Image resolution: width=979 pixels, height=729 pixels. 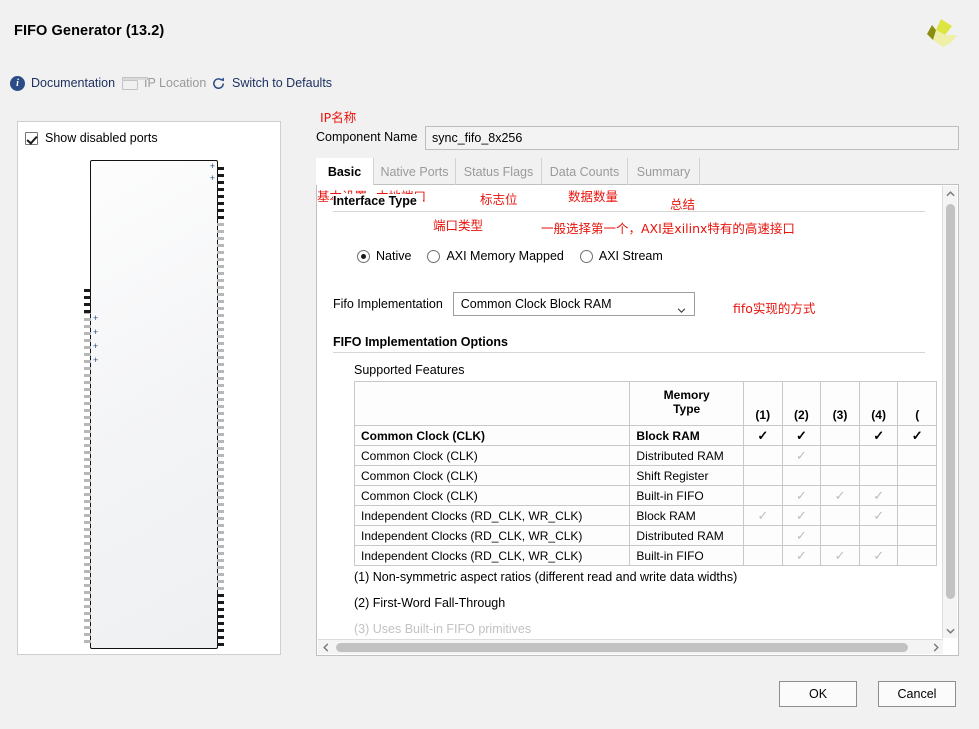 I want to click on radio-label: AXI Memory Mapped, so click(x=505, y=256).